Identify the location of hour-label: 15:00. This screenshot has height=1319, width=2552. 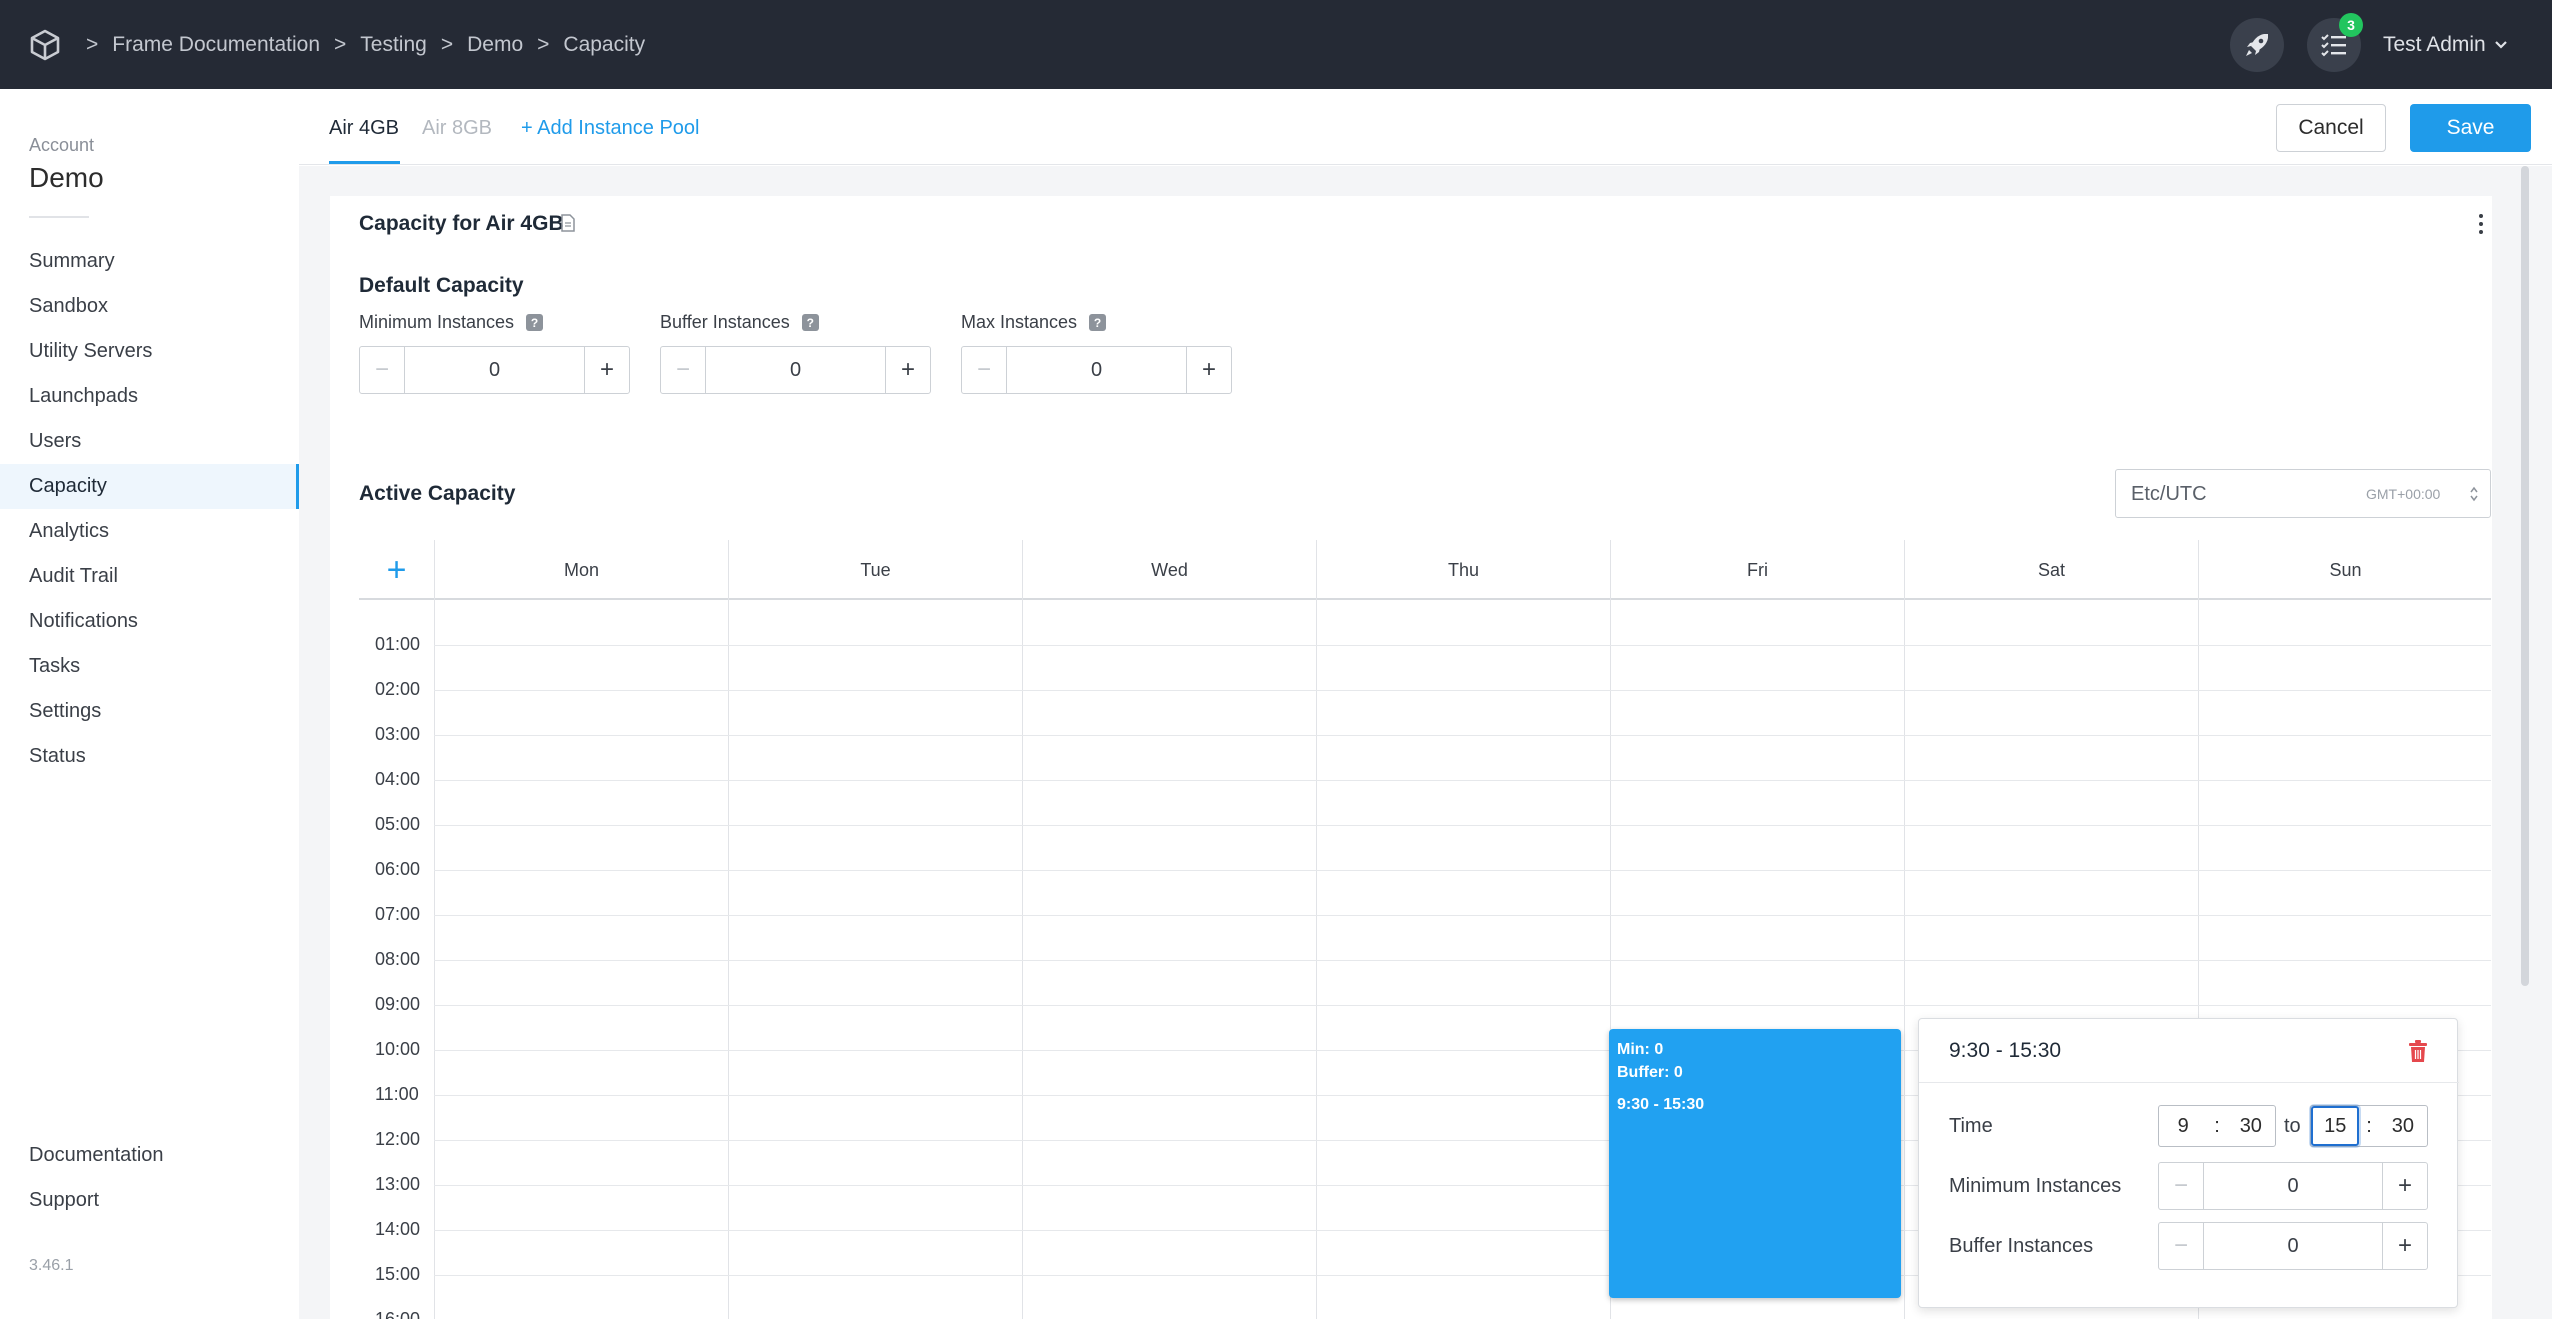
(398, 1274).